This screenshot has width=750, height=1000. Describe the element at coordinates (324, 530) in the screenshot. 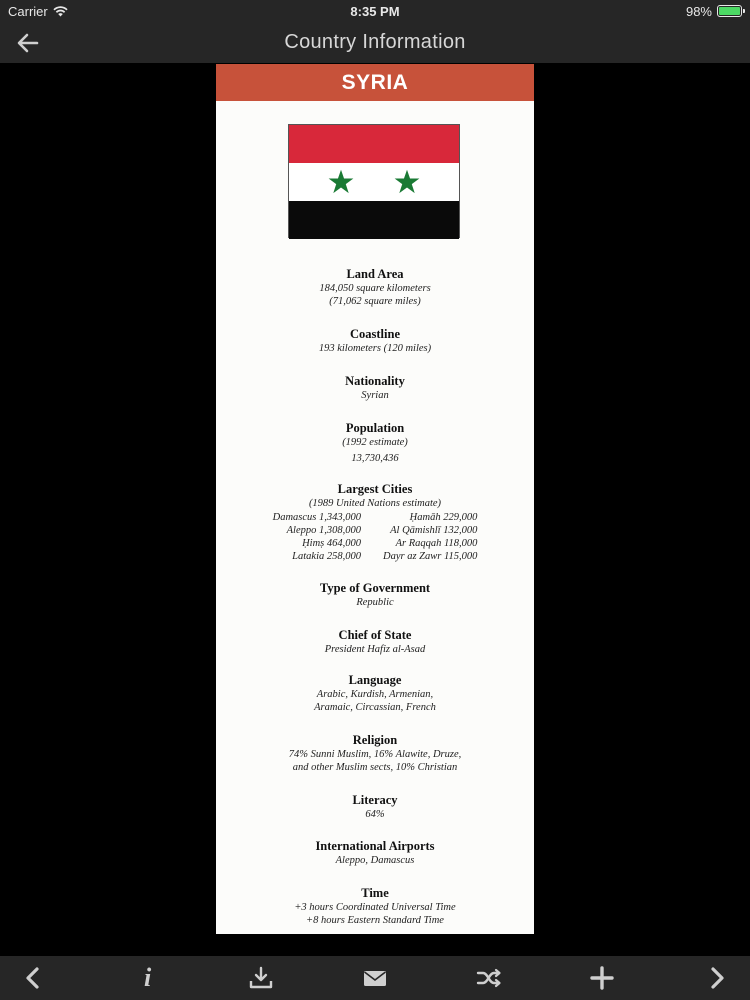

I see `city-item: Aleppo 1,308,000` at that location.